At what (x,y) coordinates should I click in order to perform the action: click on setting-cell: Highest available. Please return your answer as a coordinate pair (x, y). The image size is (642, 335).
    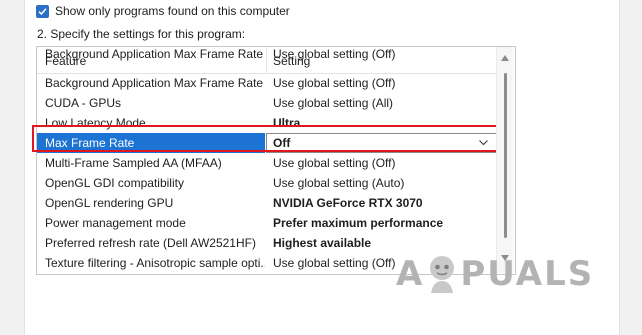
    Looking at the image, I should click on (322, 243).